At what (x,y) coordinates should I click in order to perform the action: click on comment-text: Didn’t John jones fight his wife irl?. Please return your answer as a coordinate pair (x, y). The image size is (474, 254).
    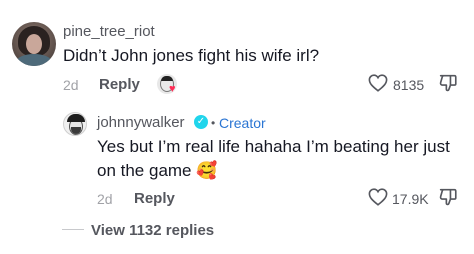
    Looking at the image, I should click on (191, 55).